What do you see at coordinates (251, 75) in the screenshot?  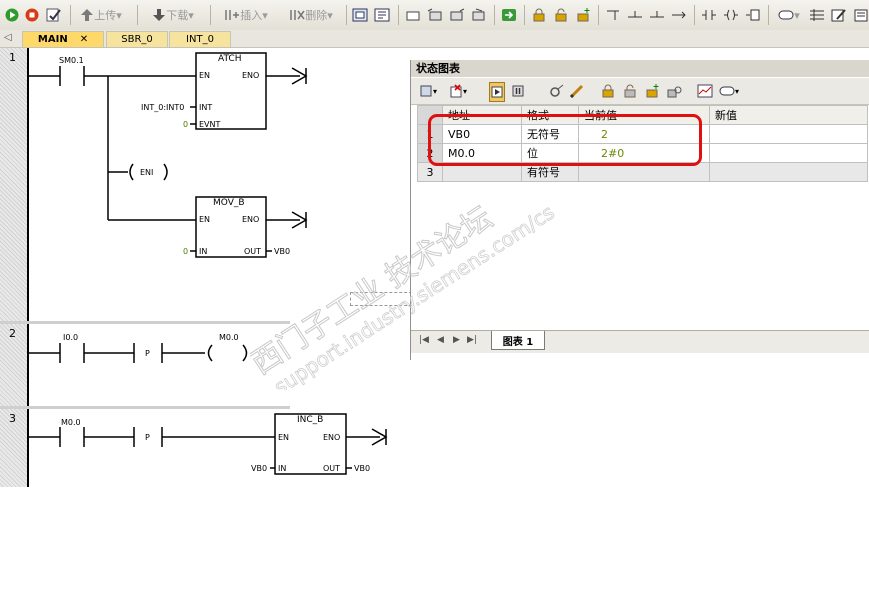 I see `atch-eno-pin: ENO` at bounding box center [251, 75].